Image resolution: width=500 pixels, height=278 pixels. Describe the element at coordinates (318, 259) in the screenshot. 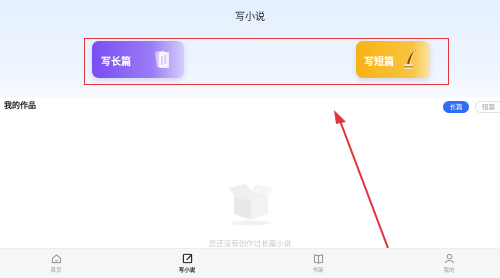

I see `book-icon` at that location.